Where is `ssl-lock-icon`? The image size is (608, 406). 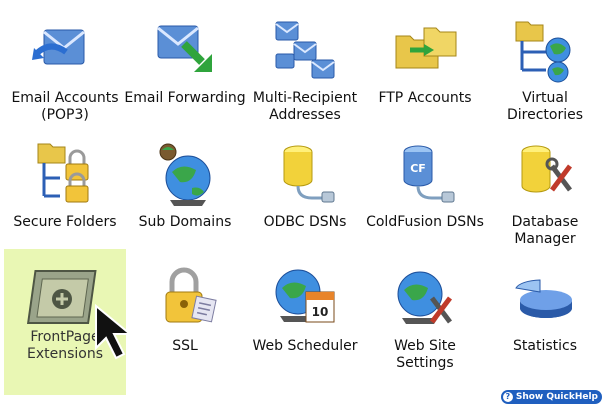
ssl-lock-icon is located at coordinates (185, 297).